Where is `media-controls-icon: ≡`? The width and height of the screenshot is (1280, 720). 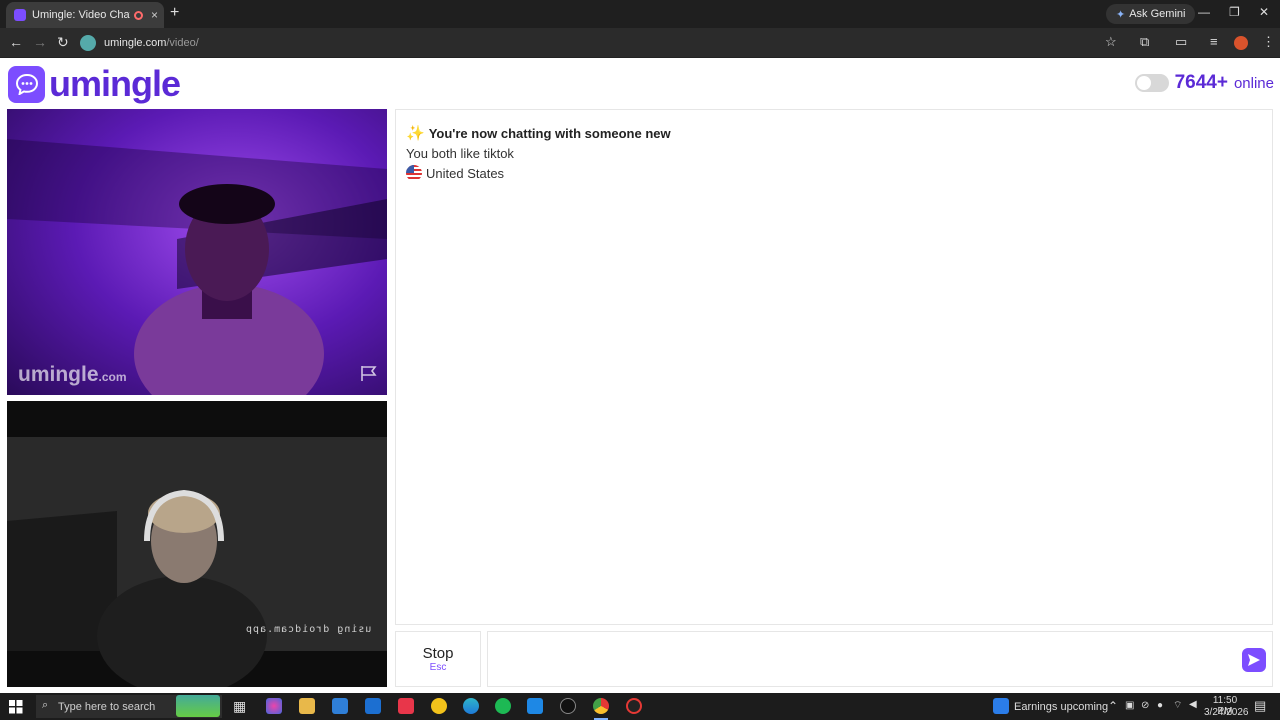 media-controls-icon: ≡ is located at coordinates (1214, 41).